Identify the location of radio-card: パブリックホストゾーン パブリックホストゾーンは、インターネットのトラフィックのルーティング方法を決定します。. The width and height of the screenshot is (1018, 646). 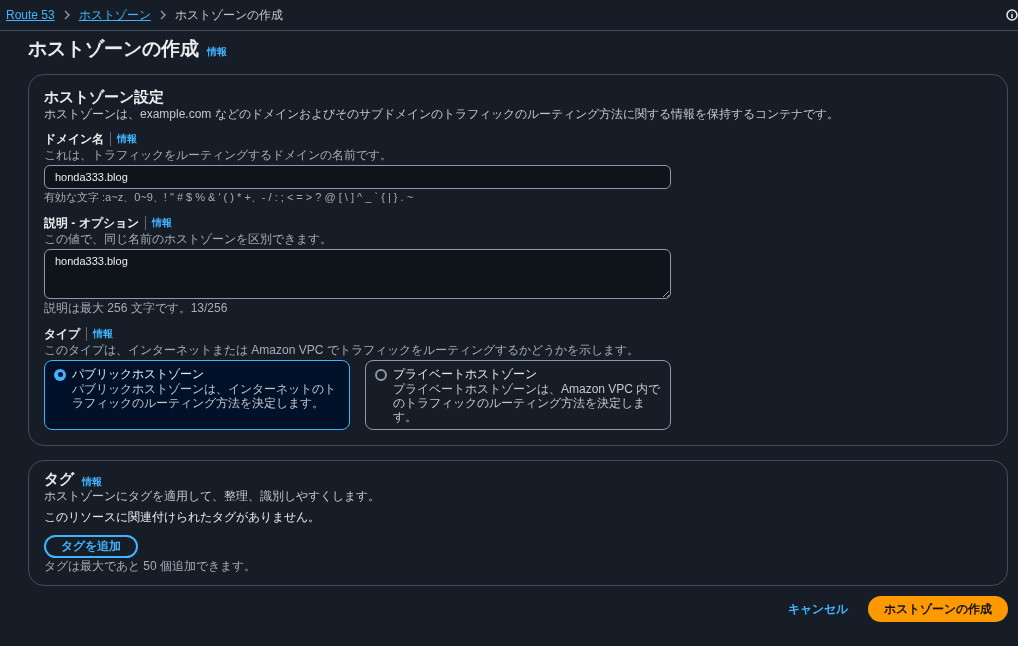
(197, 394).